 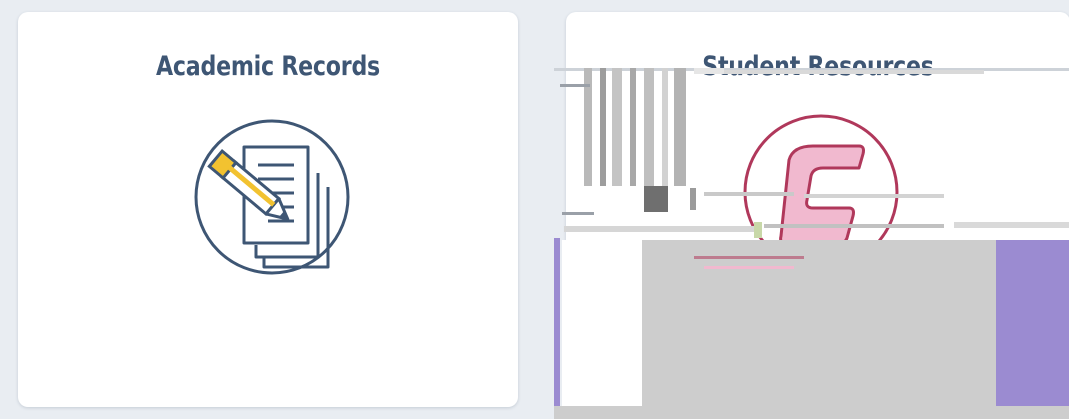 What do you see at coordinates (821, 192) in the screenshot?
I see `student-resources-icon` at bounding box center [821, 192].